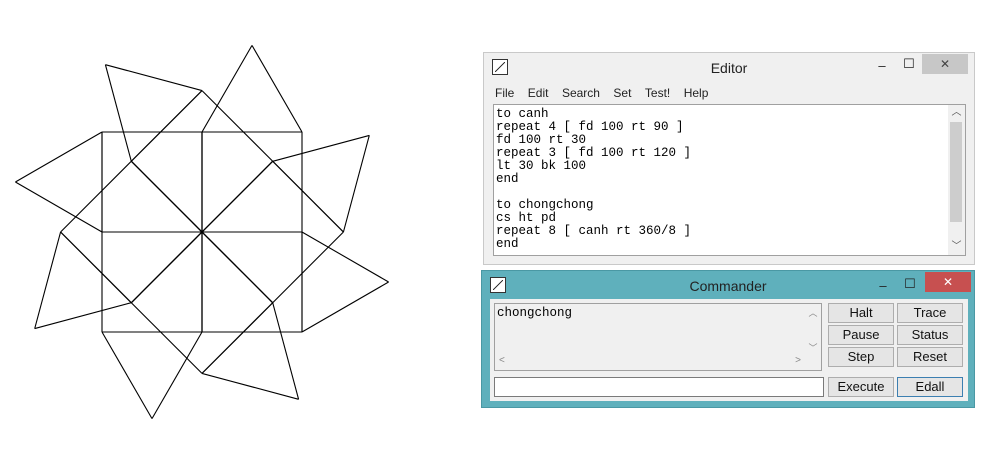 This screenshot has height=451, width=1001. I want to click on step-button: Step, so click(861, 357).